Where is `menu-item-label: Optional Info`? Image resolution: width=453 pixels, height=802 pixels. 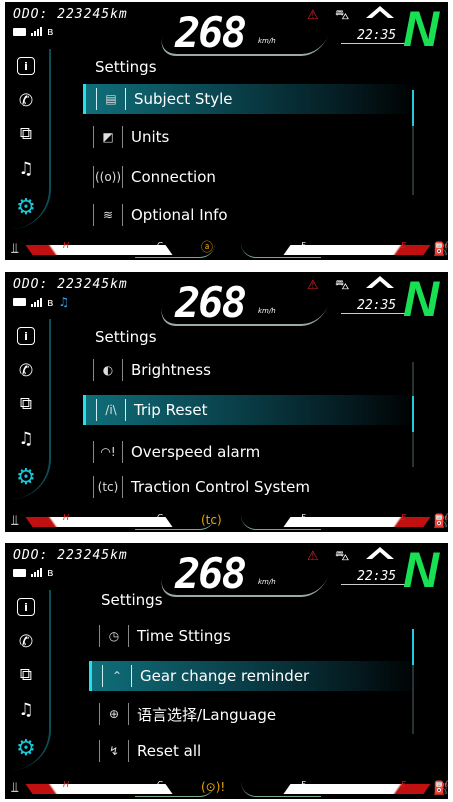
menu-item-label: Optional Info is located at coordinates (179, 215).